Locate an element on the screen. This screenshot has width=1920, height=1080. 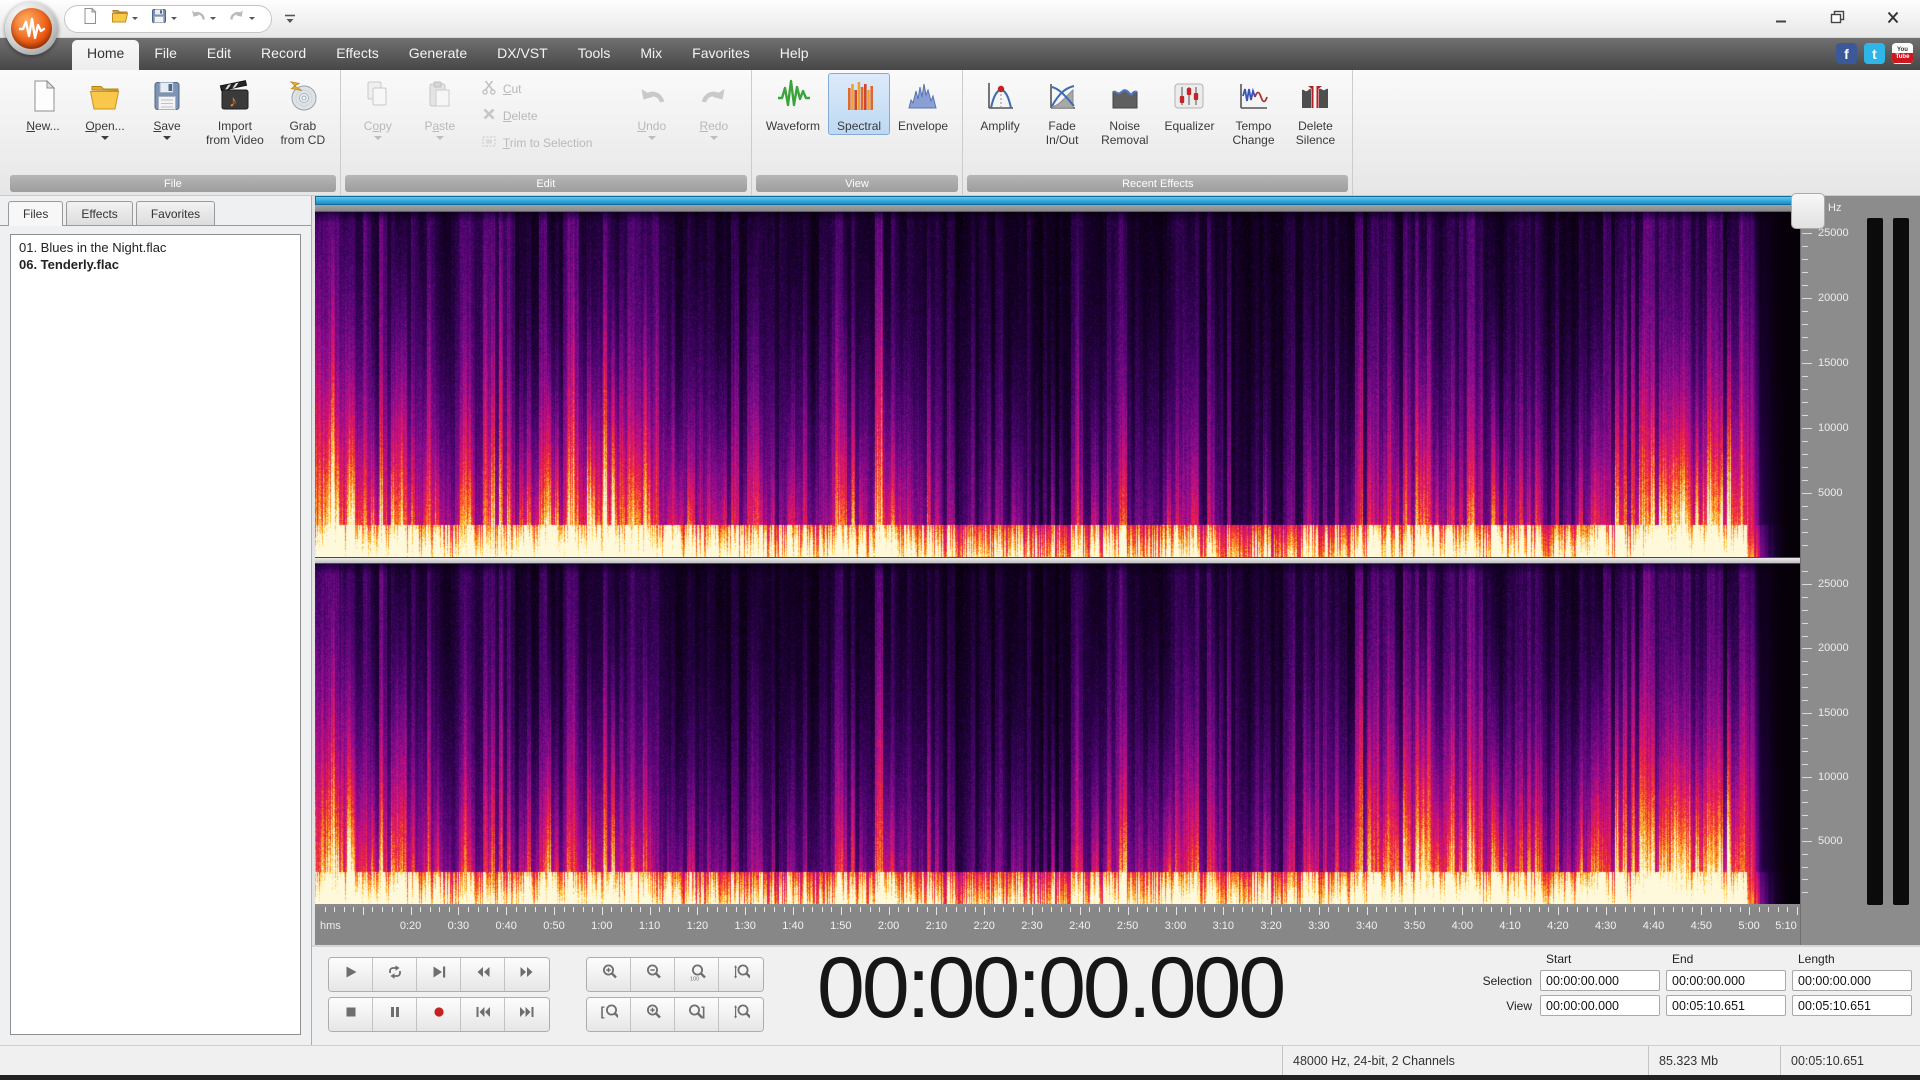
ribbon-button-import-from-video: ♪ Import from Video is located at coordinates (235, 111).